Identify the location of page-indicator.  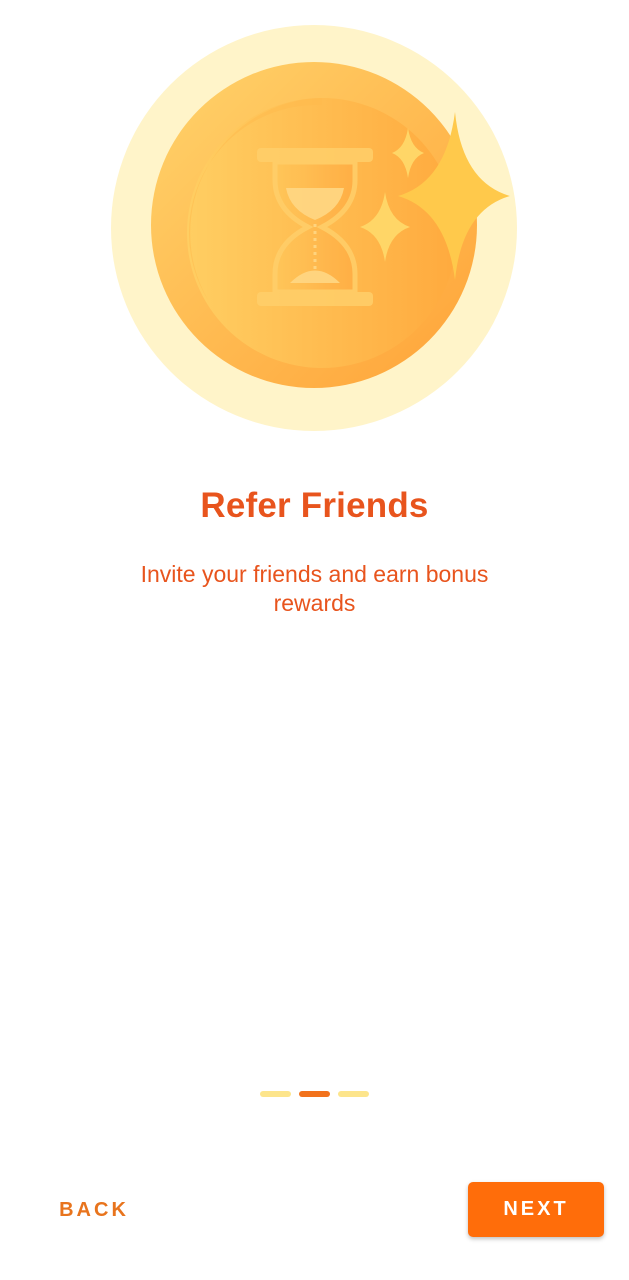
(314, 1094).